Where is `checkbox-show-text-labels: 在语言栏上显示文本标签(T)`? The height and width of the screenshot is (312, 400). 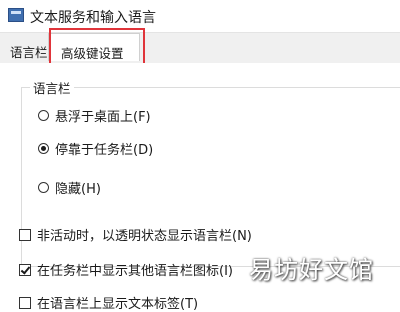
checkbox-show-text-labels: 在语言栏上显示文本标签(T) is located at coordinates (108, 302).